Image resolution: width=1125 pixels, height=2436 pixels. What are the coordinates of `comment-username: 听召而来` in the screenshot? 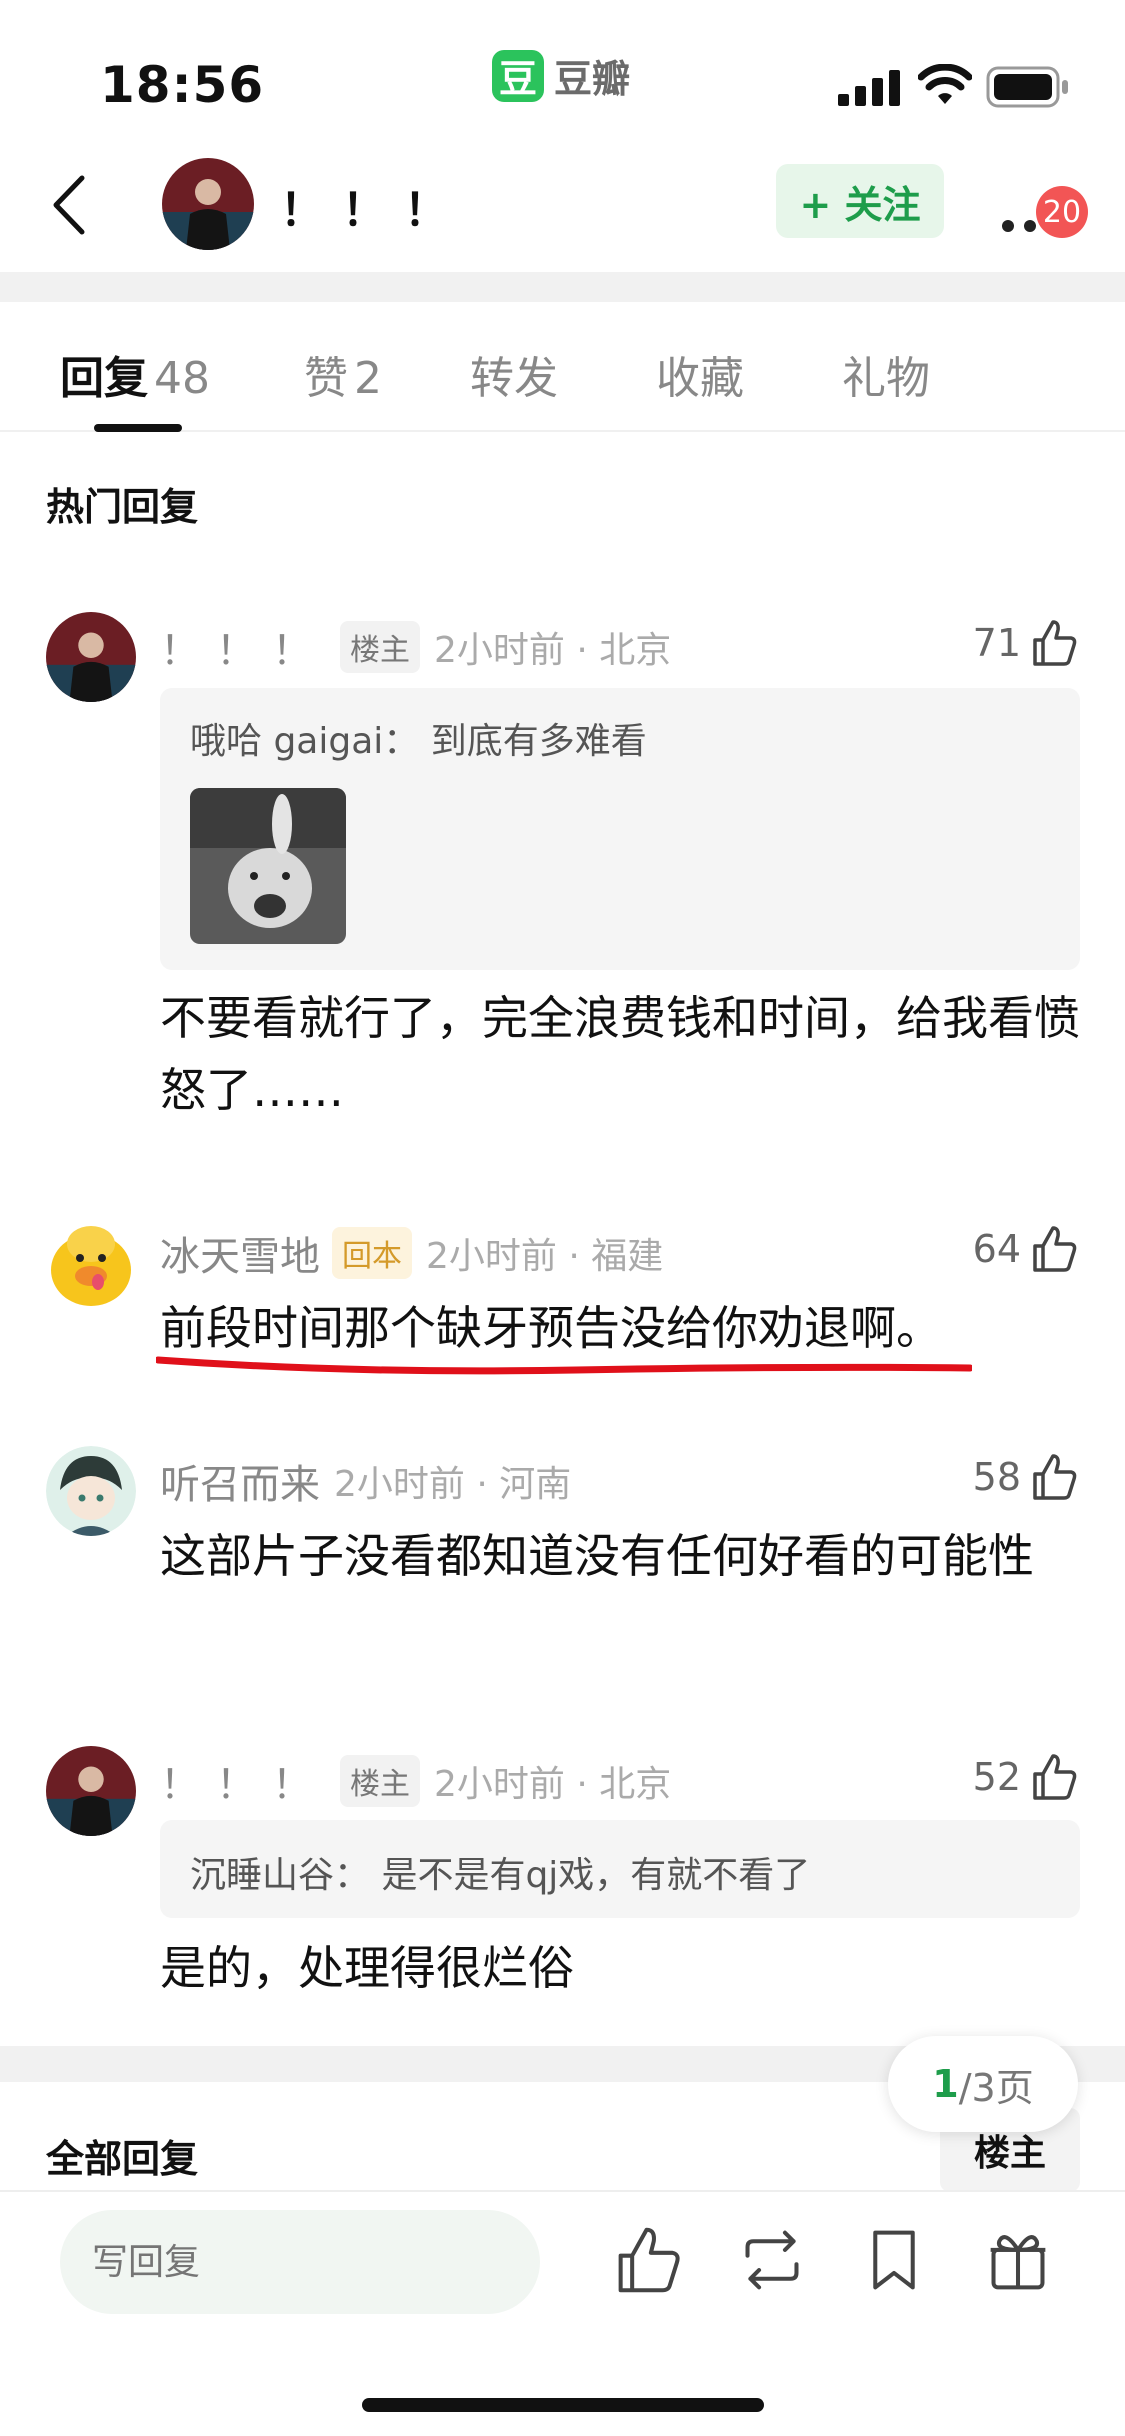 It's located at (240, 1481).